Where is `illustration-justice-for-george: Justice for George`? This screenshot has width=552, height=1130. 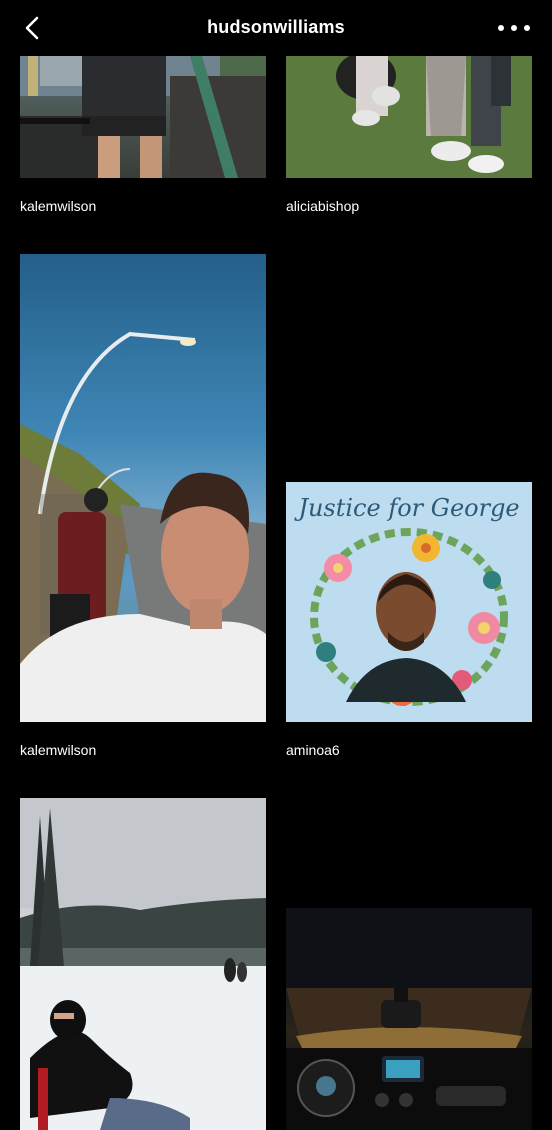
illustration-justice-for-george: Justice for George is located at coordinates (409, 602).